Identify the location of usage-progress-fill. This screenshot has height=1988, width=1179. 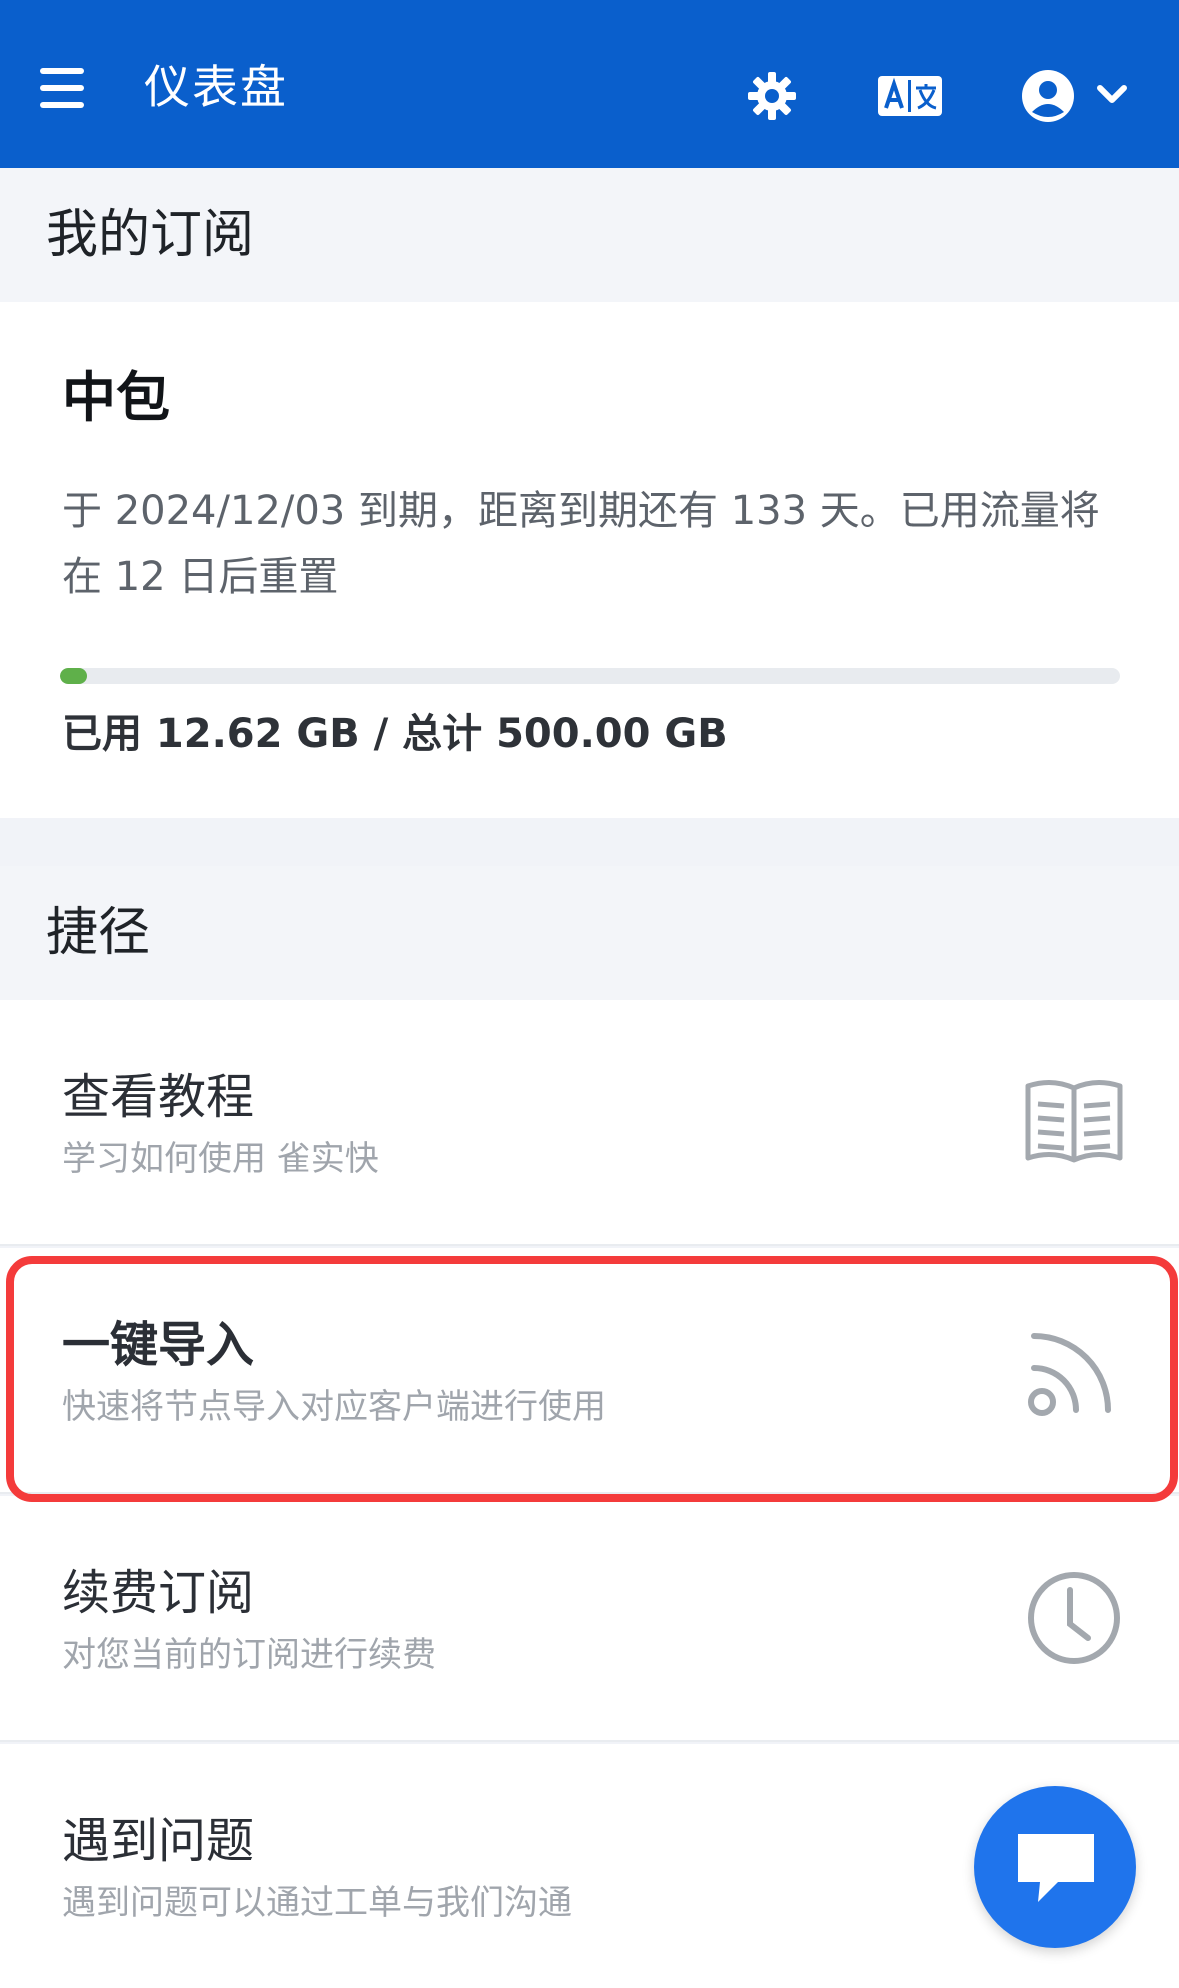
(73, 676).